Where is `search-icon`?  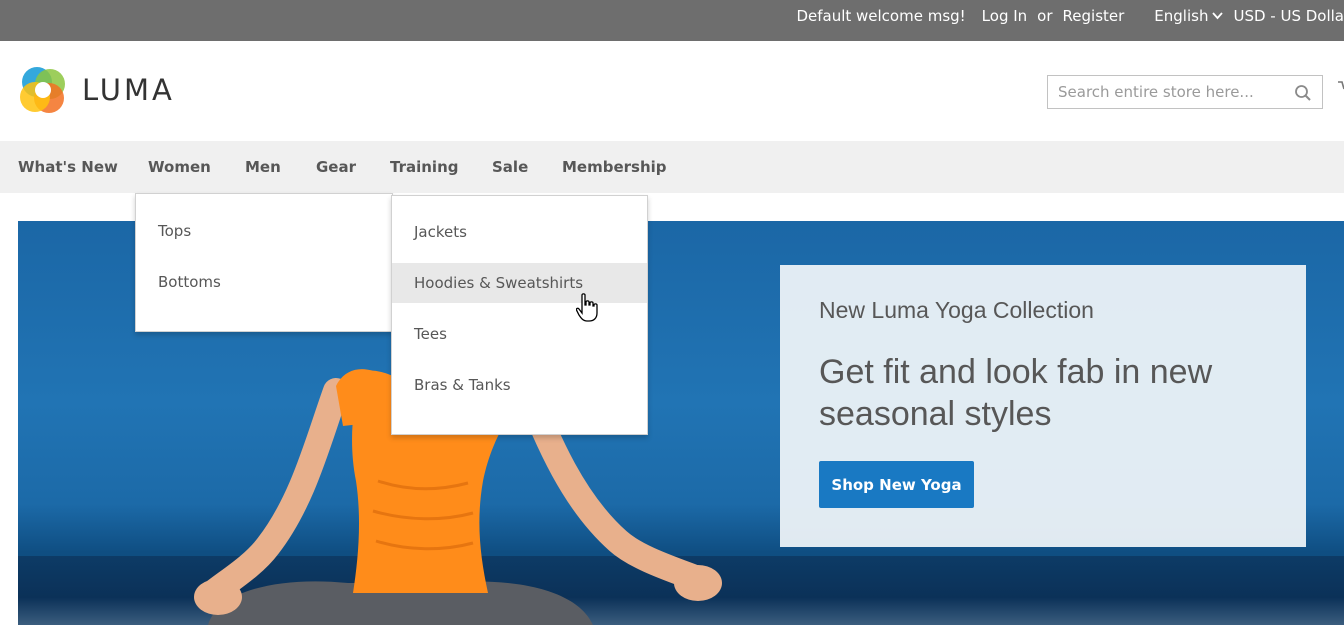 search-icon is located at coordinates (1303, 93).